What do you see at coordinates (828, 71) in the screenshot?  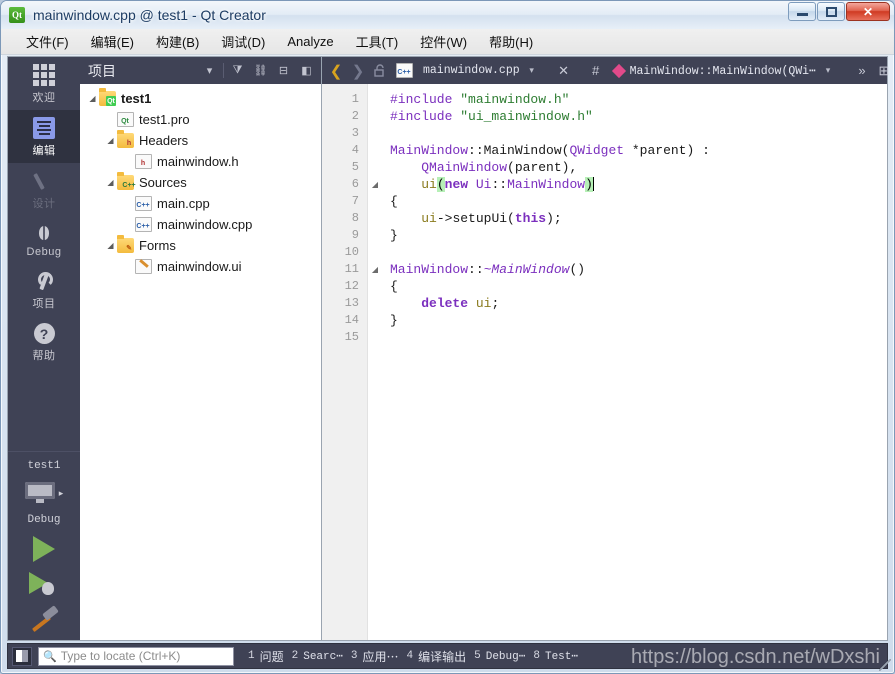 I see `symbol-dropdown-caret-icon: ▾` at bounding box center [828, 71].